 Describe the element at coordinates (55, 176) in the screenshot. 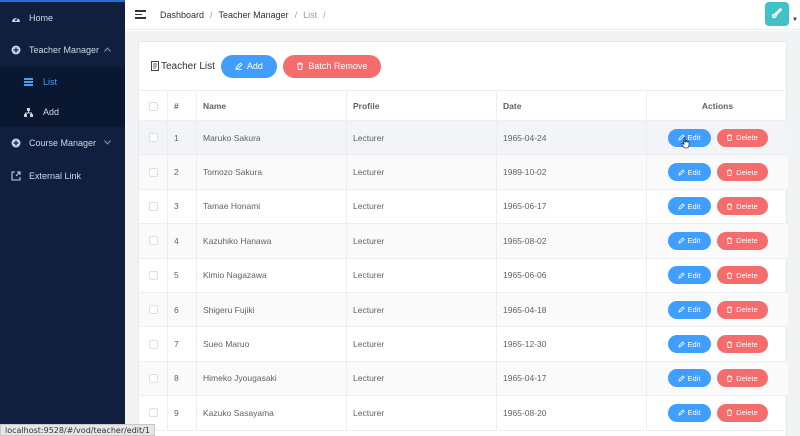

I see `sidebar-item-label: External Link` at that location.